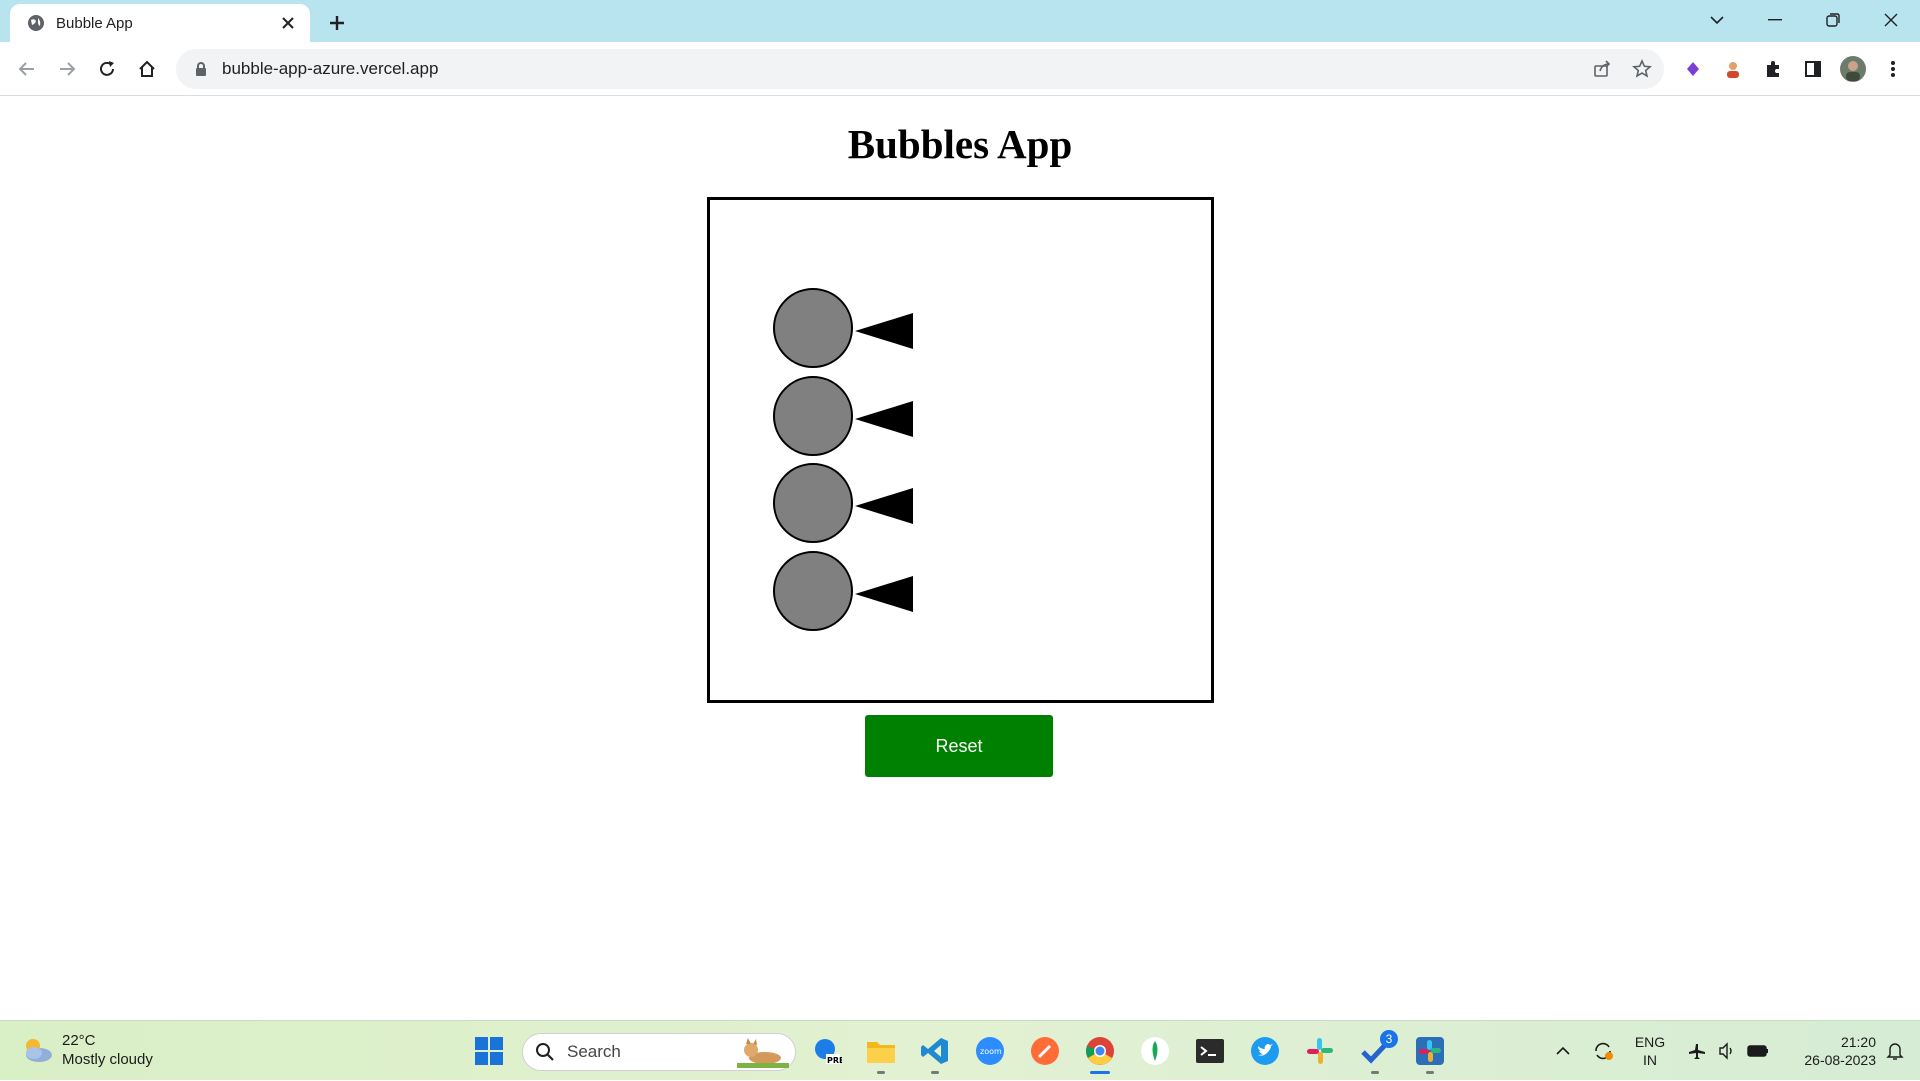 The width and height of the screenshot is (1920, 1081). What do you see at coordinates (67, 69) in the screenshot?
I see `forward-icon` at bounding box center [67, 69].